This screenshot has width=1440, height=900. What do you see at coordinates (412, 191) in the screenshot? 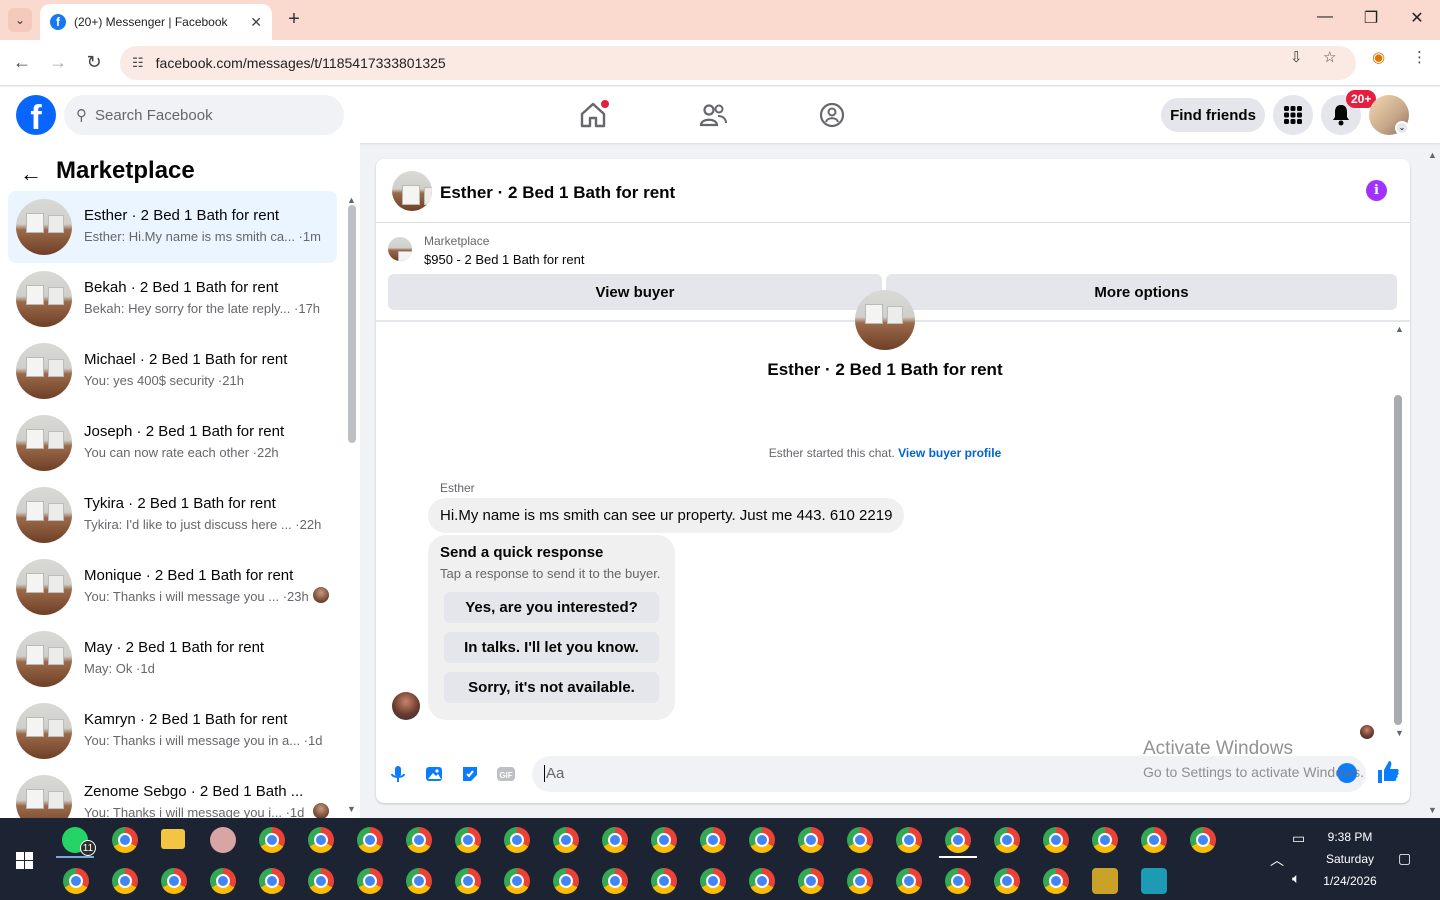
I see `chat-header-thumbnail` at bounding box center [412, 191].